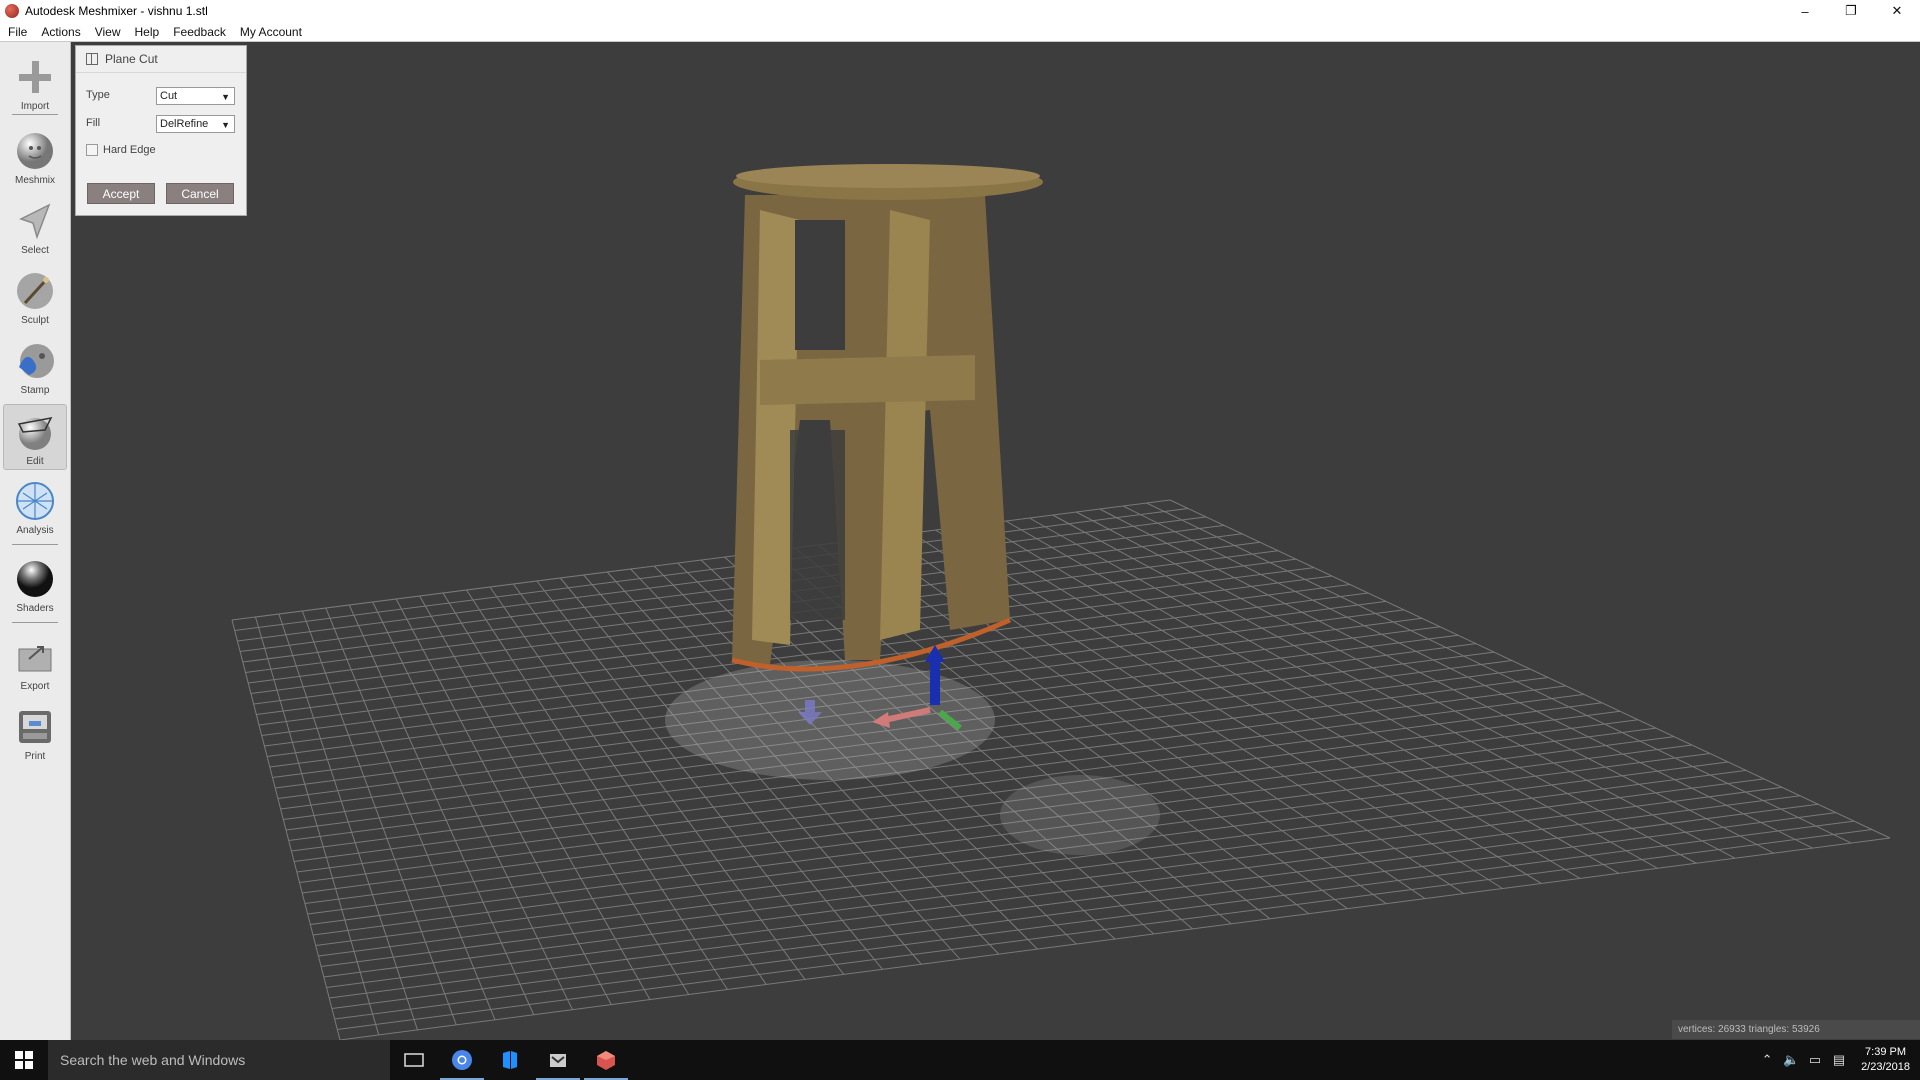  I want to click on type-label: Type, so click(98, 95).